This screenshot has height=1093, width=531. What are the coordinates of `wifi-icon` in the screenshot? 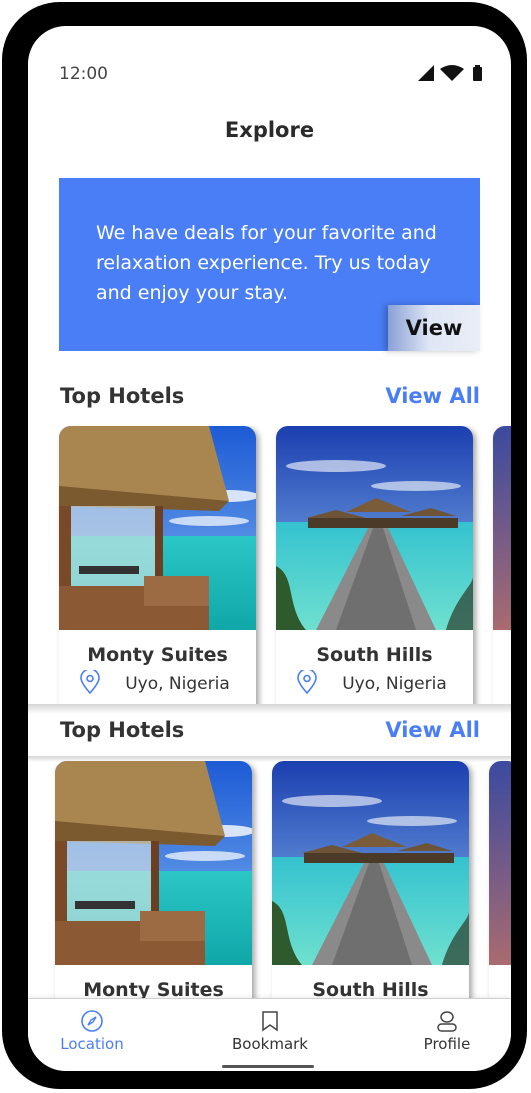 It's located at (452, 73).